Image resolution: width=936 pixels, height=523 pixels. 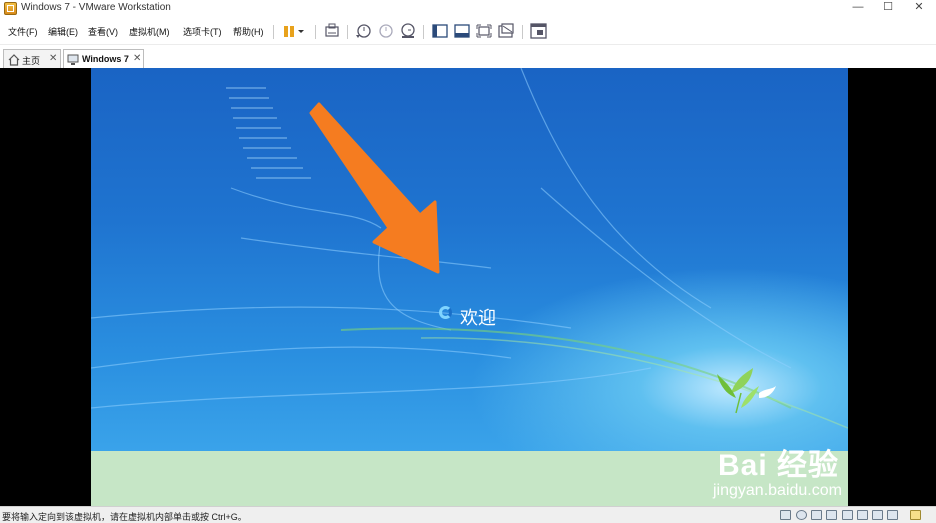 I want to click on baidu-jingyan-watermark: Bai 经验, so click(x=779, y=465).